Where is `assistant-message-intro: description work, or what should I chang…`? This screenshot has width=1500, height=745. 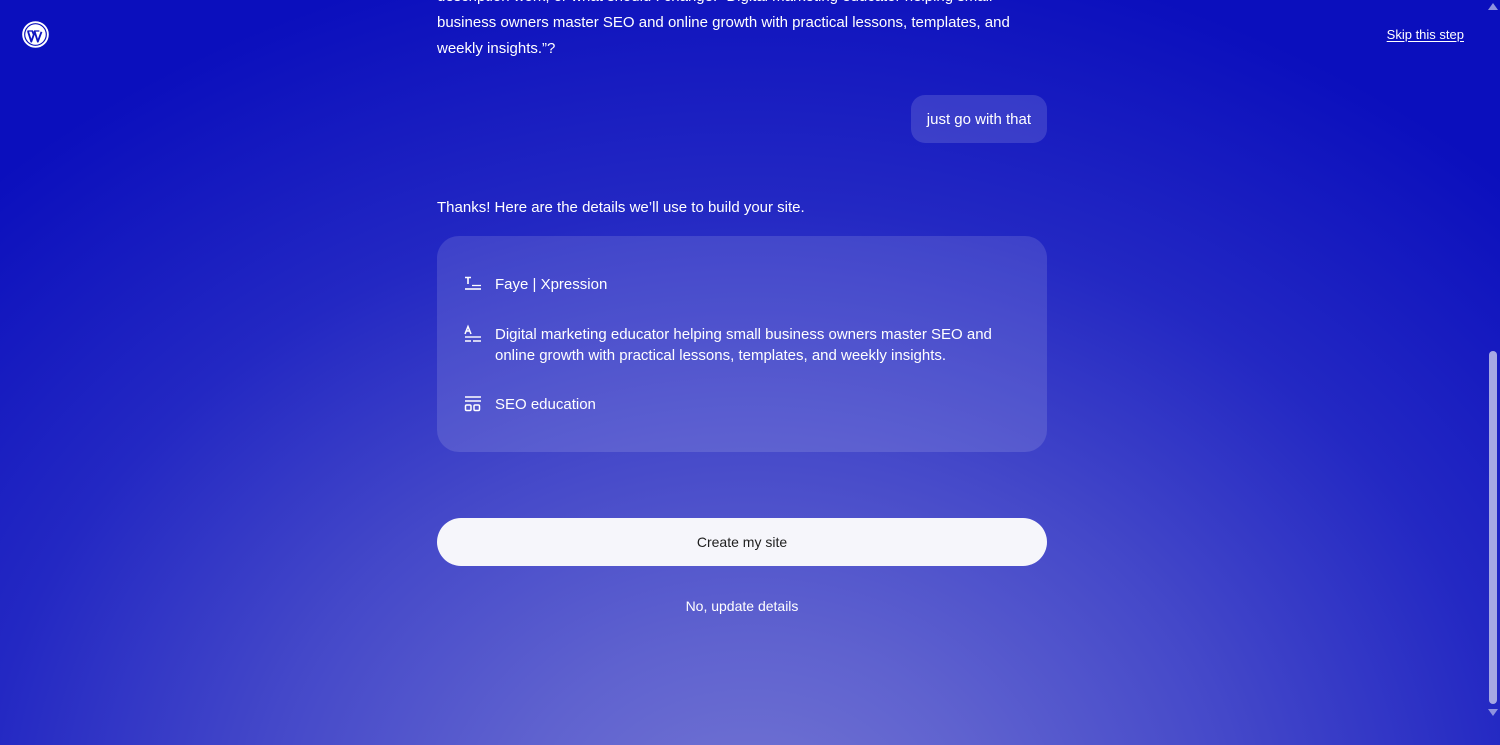 assistant-message-intro: description work, or what should I chang… is located at coordinates (723, 28).